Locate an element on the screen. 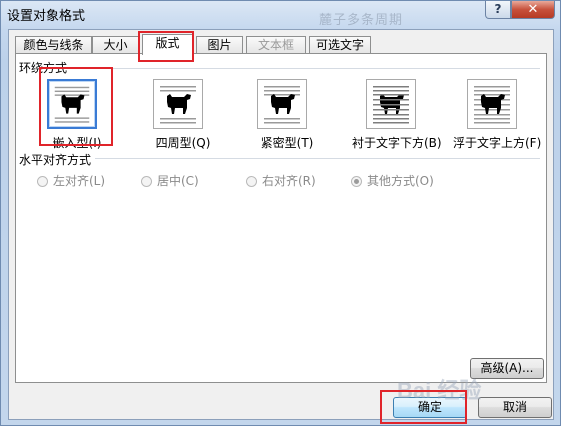  dialog-title: 设置对象格式 is located at coordinates (46, 16).